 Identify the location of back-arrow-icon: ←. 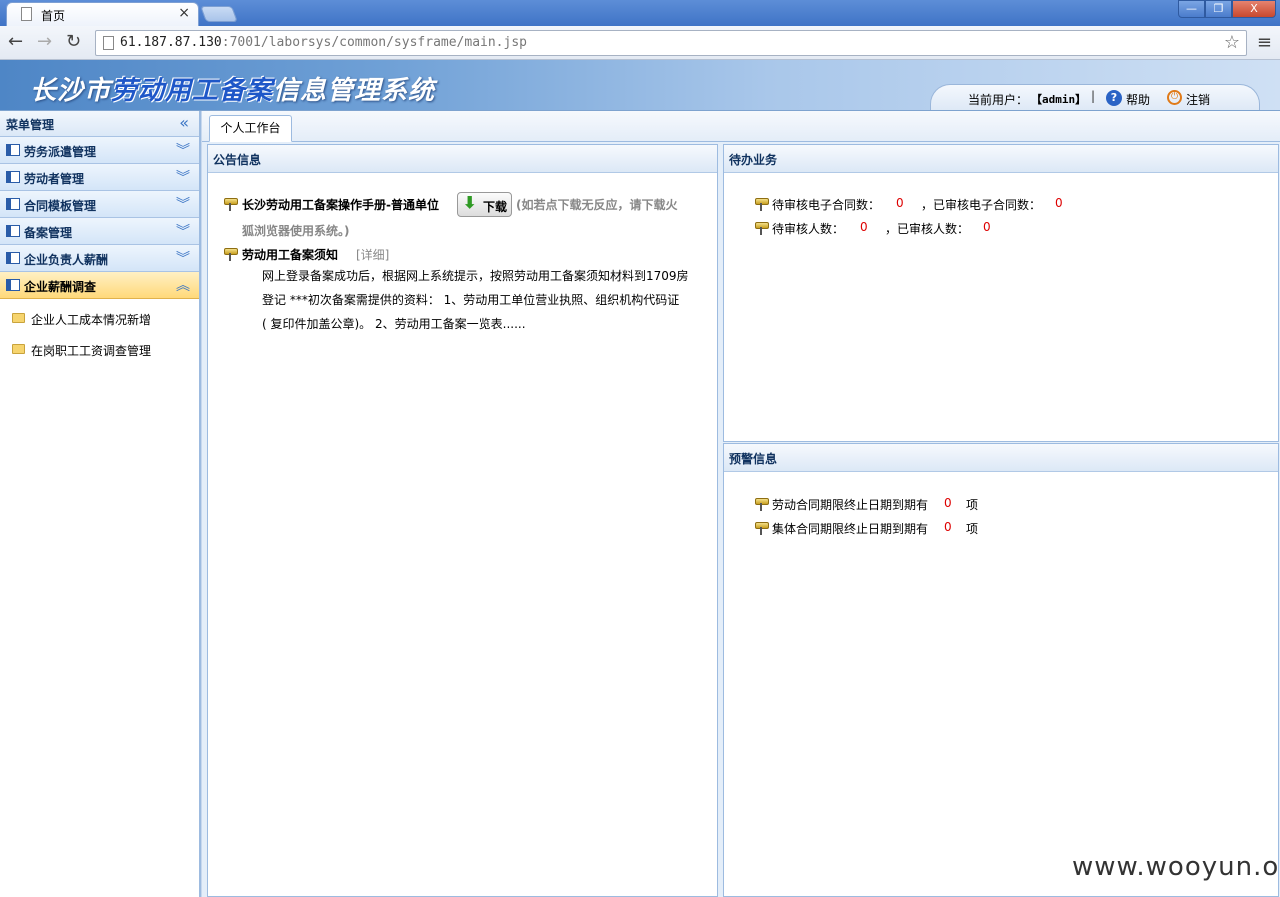
(15, 42).